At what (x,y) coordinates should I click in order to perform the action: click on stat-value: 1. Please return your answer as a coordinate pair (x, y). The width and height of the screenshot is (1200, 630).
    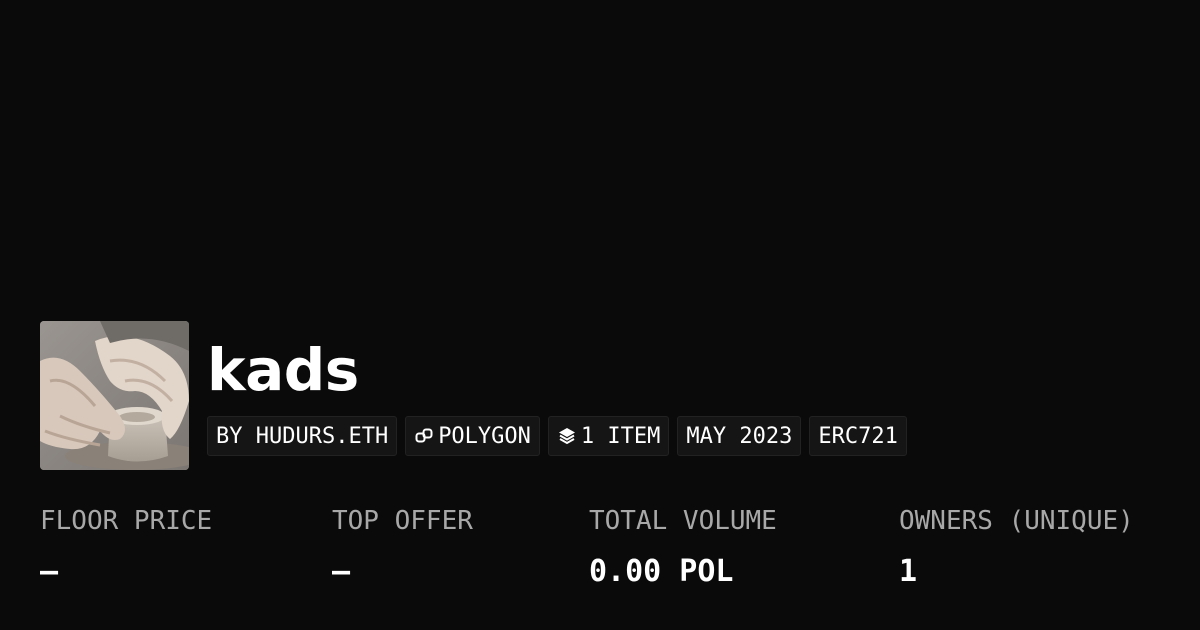
    Looking at the image, I should click on (908, 571).